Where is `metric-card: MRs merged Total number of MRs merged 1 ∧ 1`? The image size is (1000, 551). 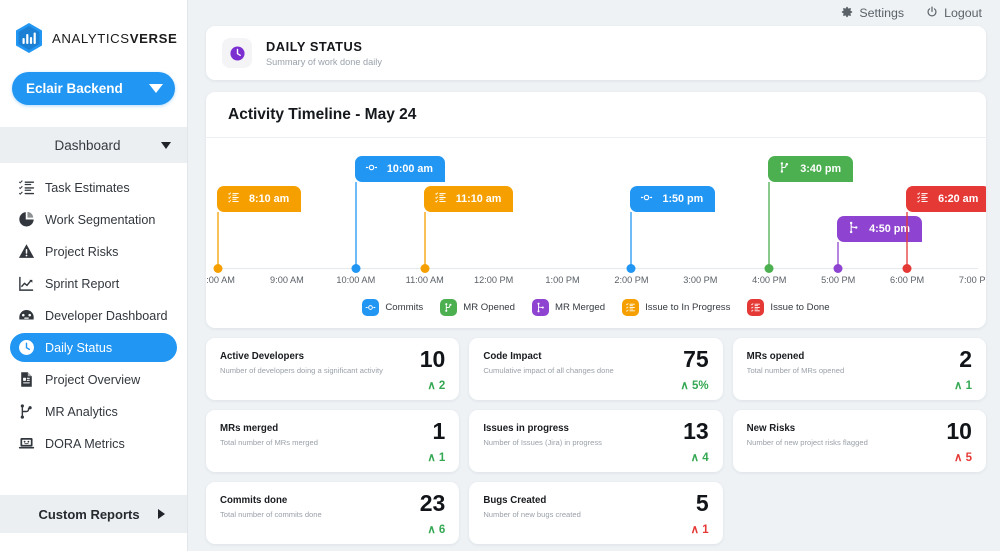
metric-card: MRs merged Total number of MRs merged 1 ∧ 1 is located at coordinates (333, 441).